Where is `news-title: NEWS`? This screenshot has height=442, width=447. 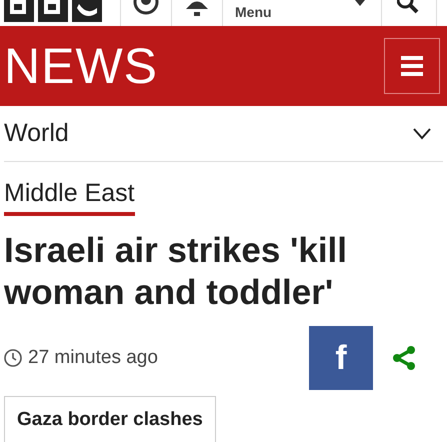 news-title: NEWS is located at coordinates (81, 66).